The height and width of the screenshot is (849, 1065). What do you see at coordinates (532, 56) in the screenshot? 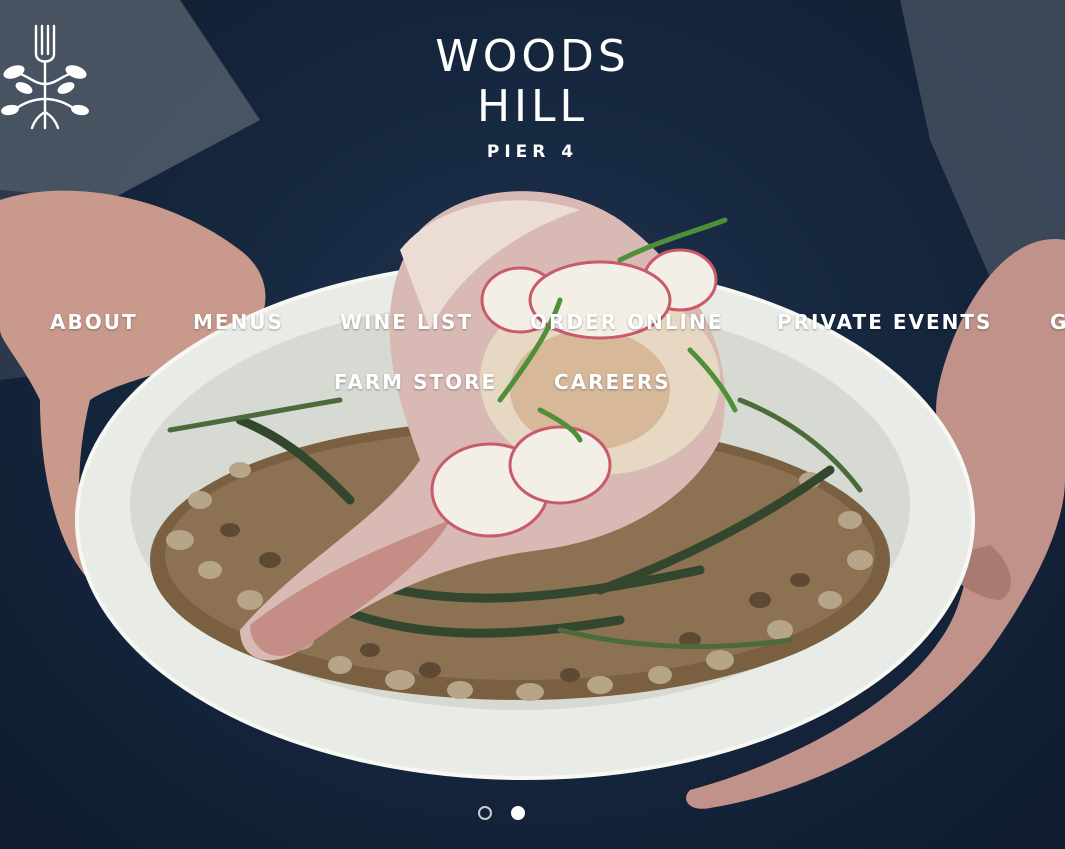
I see `brand-name-line1: WOODS` at bounding box center [532, 56].